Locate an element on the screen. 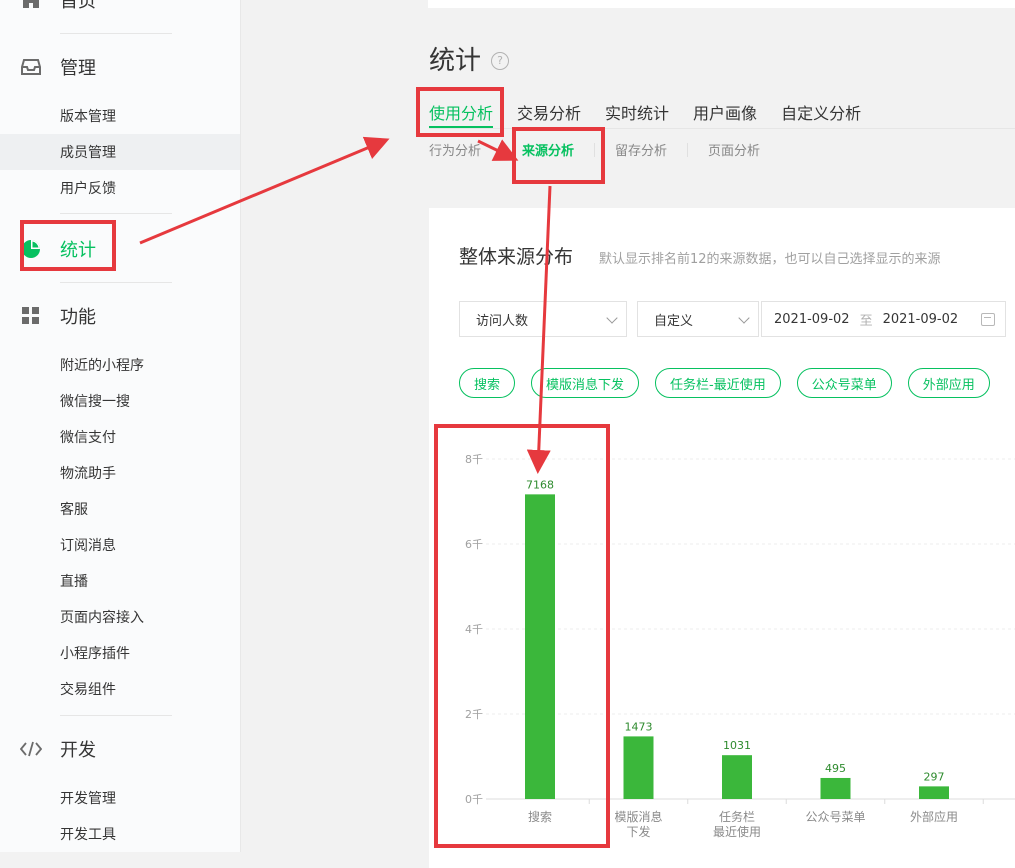 The height and width of the screenshot is (868, 1015). tab-realtime: 实时统计 is located at coordinates (637, 113).